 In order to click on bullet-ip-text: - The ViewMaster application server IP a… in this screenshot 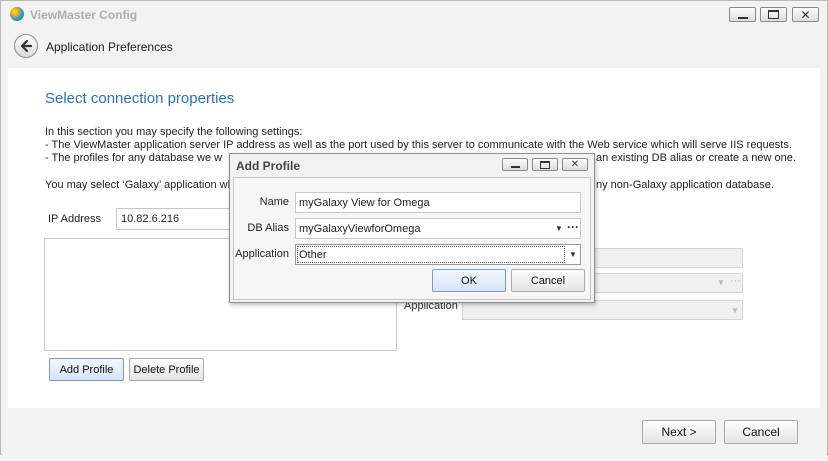, I will do `click(418, 145)`.